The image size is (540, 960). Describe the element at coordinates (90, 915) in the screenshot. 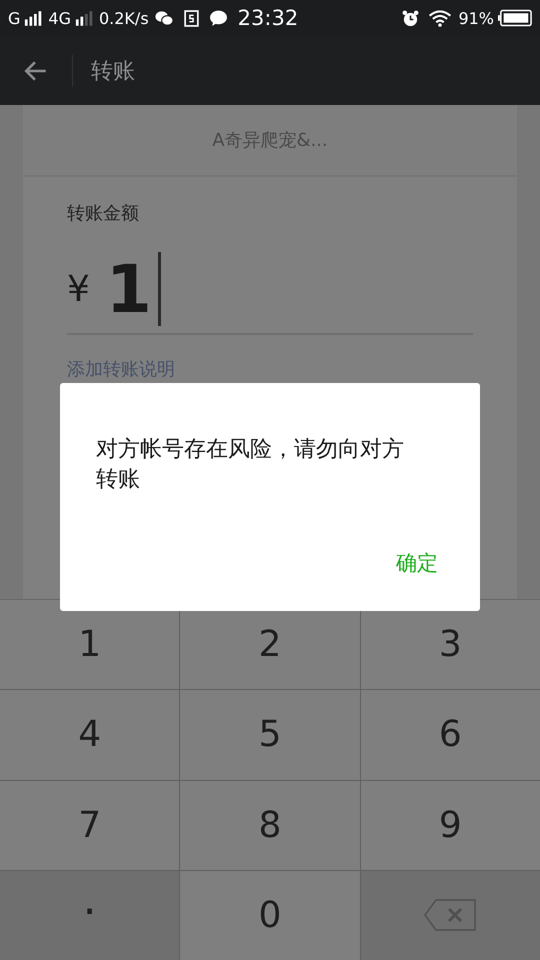

I see `decimal-key: .` at that location.